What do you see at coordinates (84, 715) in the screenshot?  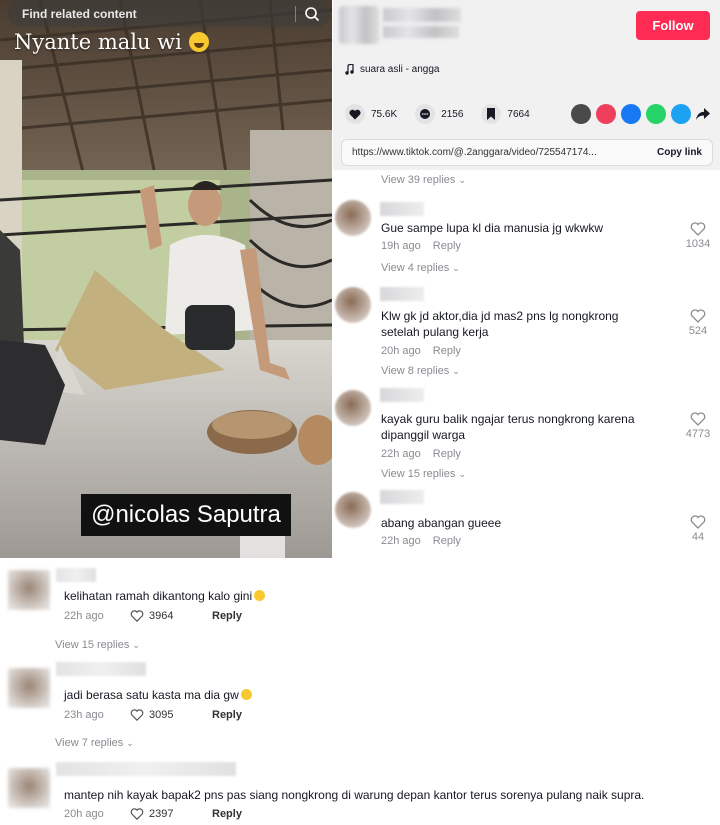 I see `comment-time: 23h ago` at bounding box center [84, 715].